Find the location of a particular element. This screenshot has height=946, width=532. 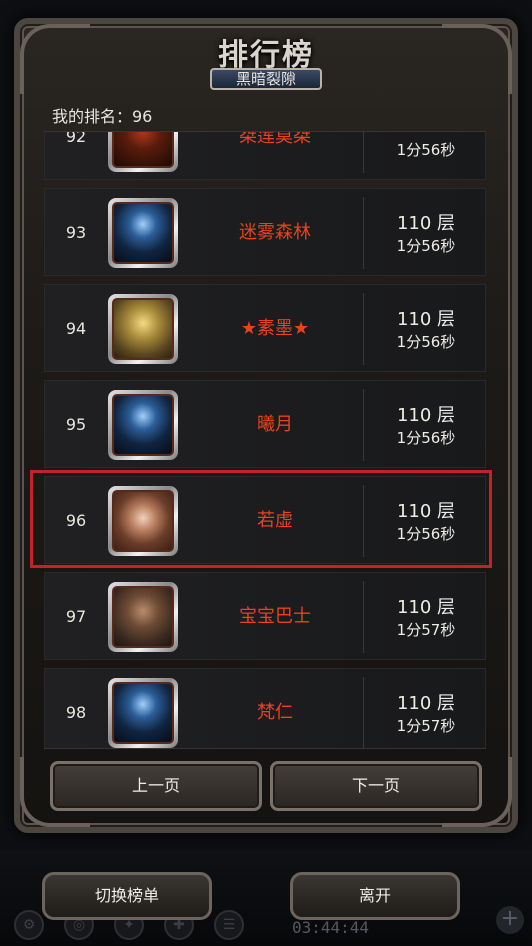

player-name: 迷雾森林 is located at coordinates (275, 232).